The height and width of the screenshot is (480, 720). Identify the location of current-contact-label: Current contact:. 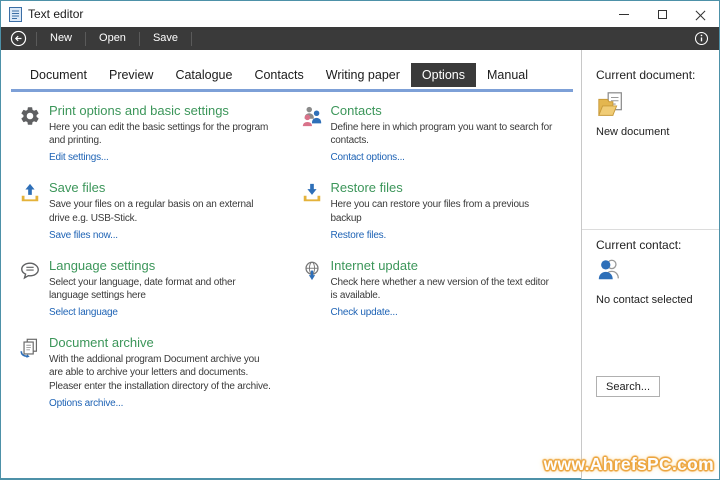
(639, 245).